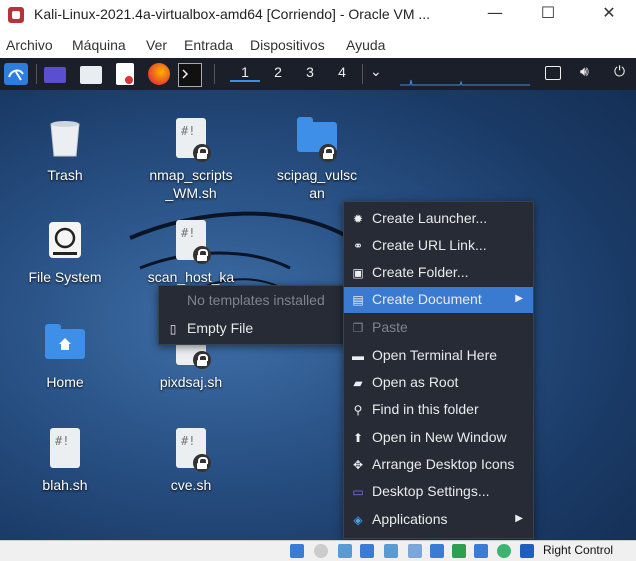  Describe the element at coordinates (29, 45) in the screenshot. I see `menu-archivo: Archivo` at that location.